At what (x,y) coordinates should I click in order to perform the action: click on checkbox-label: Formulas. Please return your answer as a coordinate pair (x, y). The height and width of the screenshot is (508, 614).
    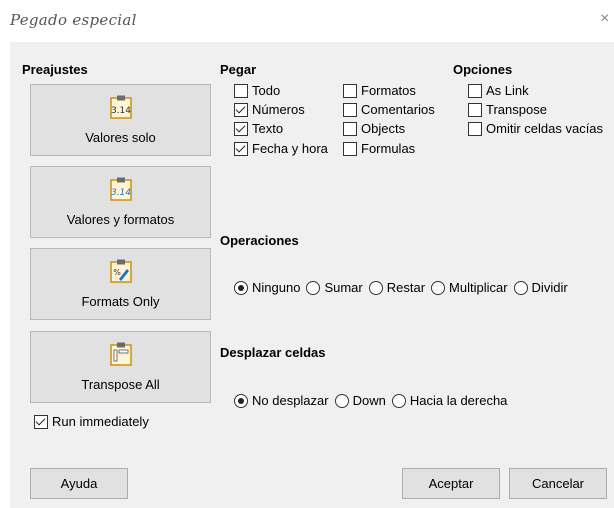
    Looking at the image, I should click on (388, 148).